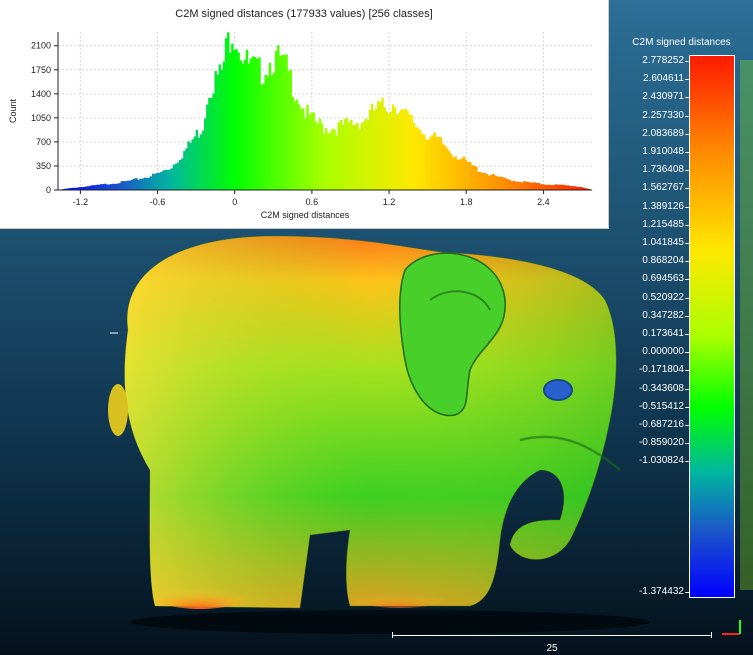 Image resolution: width=753 pixels, height=655 pixels. I want to click on color-scale-label: -0.859020, so click(644, 443).